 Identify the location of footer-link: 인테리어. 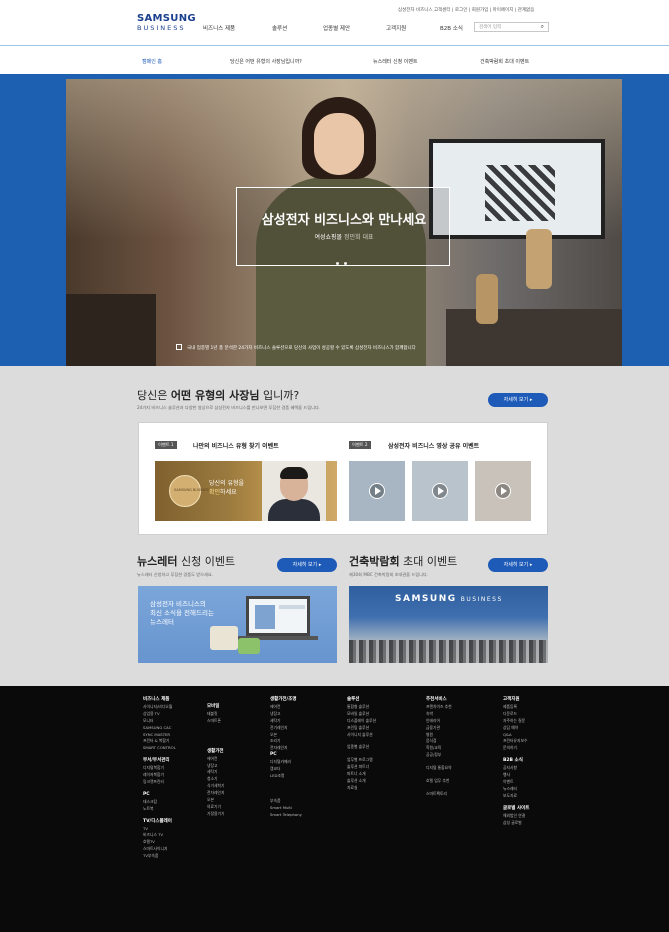
(439, 721).